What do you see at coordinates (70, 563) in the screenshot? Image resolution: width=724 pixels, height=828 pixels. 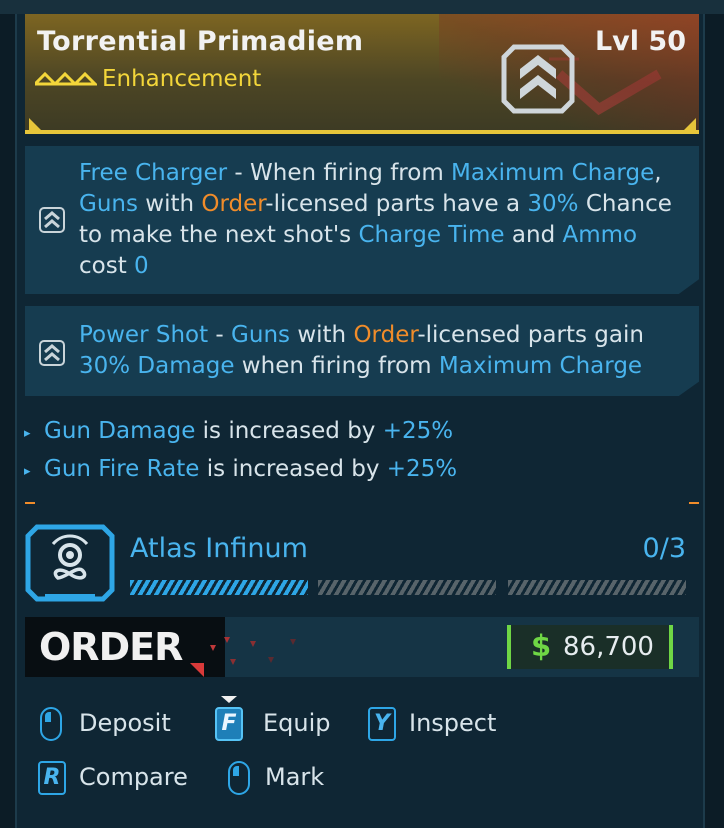 I see `manufacturer-set-icon` at bounding box center [70, 563].